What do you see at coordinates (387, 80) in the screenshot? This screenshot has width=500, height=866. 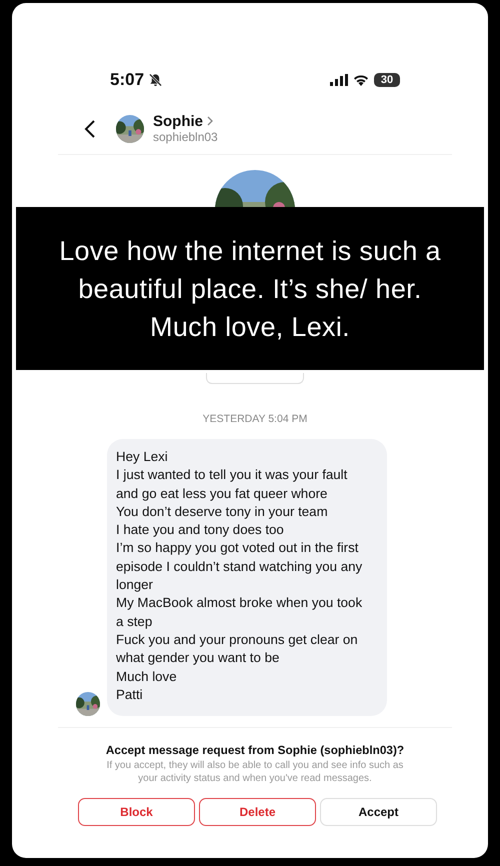 I see `battery-level: 30` at bounding box center [387, 80].